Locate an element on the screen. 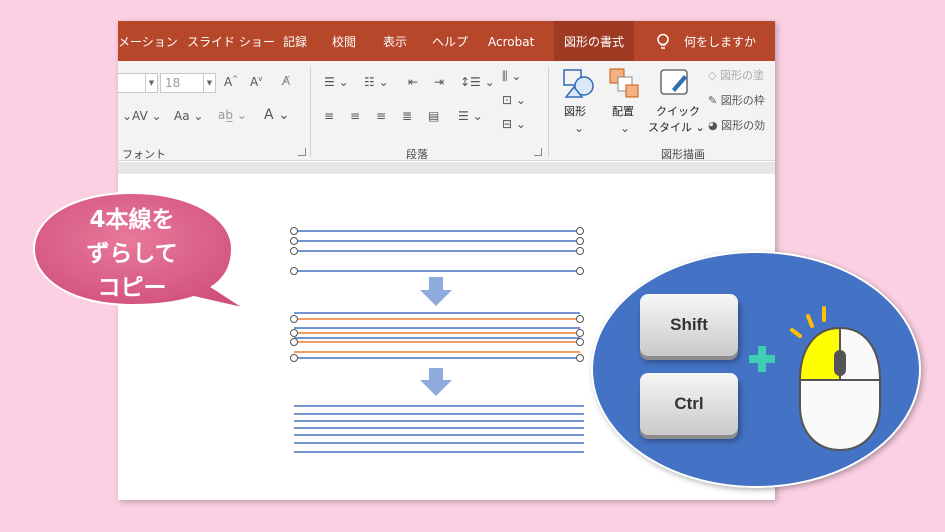 The width and height of the screenshot is (945, 532). align-right-icon: ≡ is located at coordinates (381, 116).